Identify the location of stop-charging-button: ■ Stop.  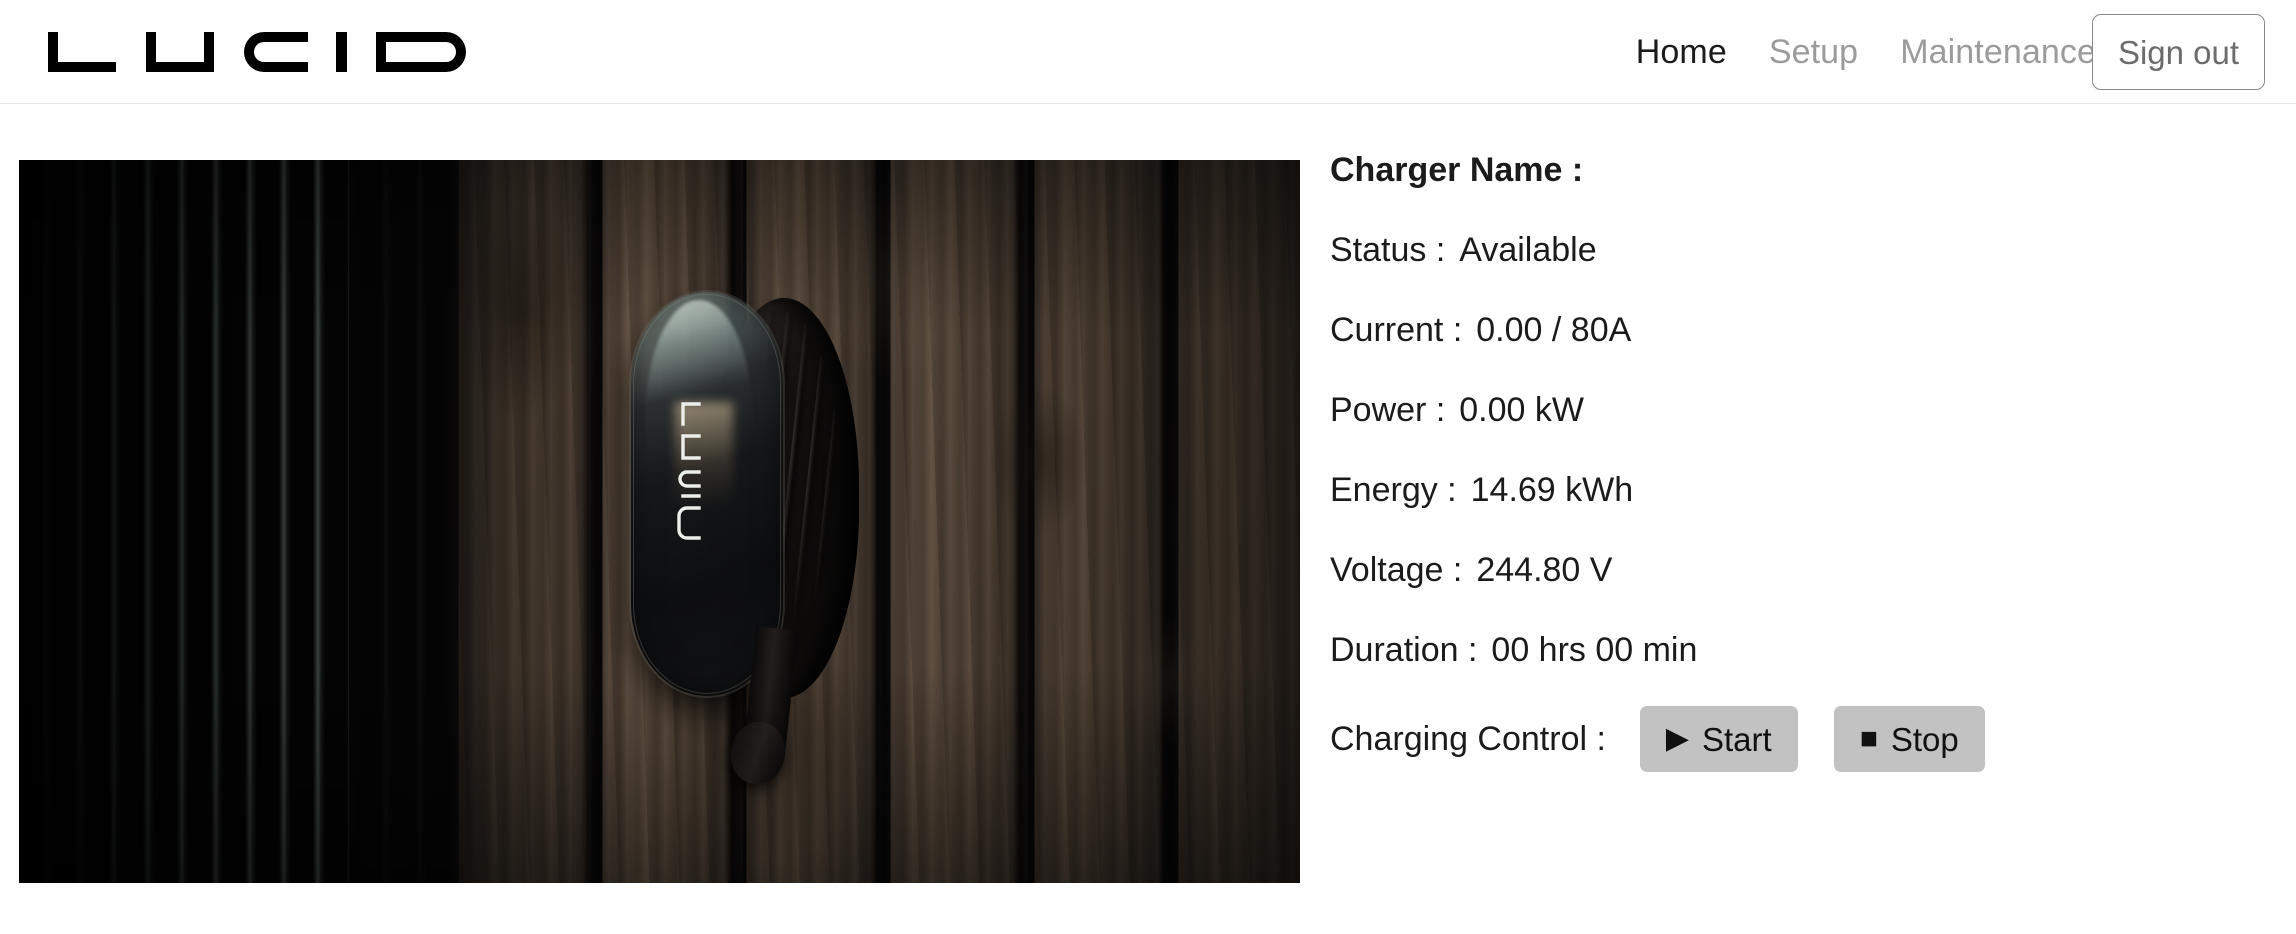
(1909, 739).